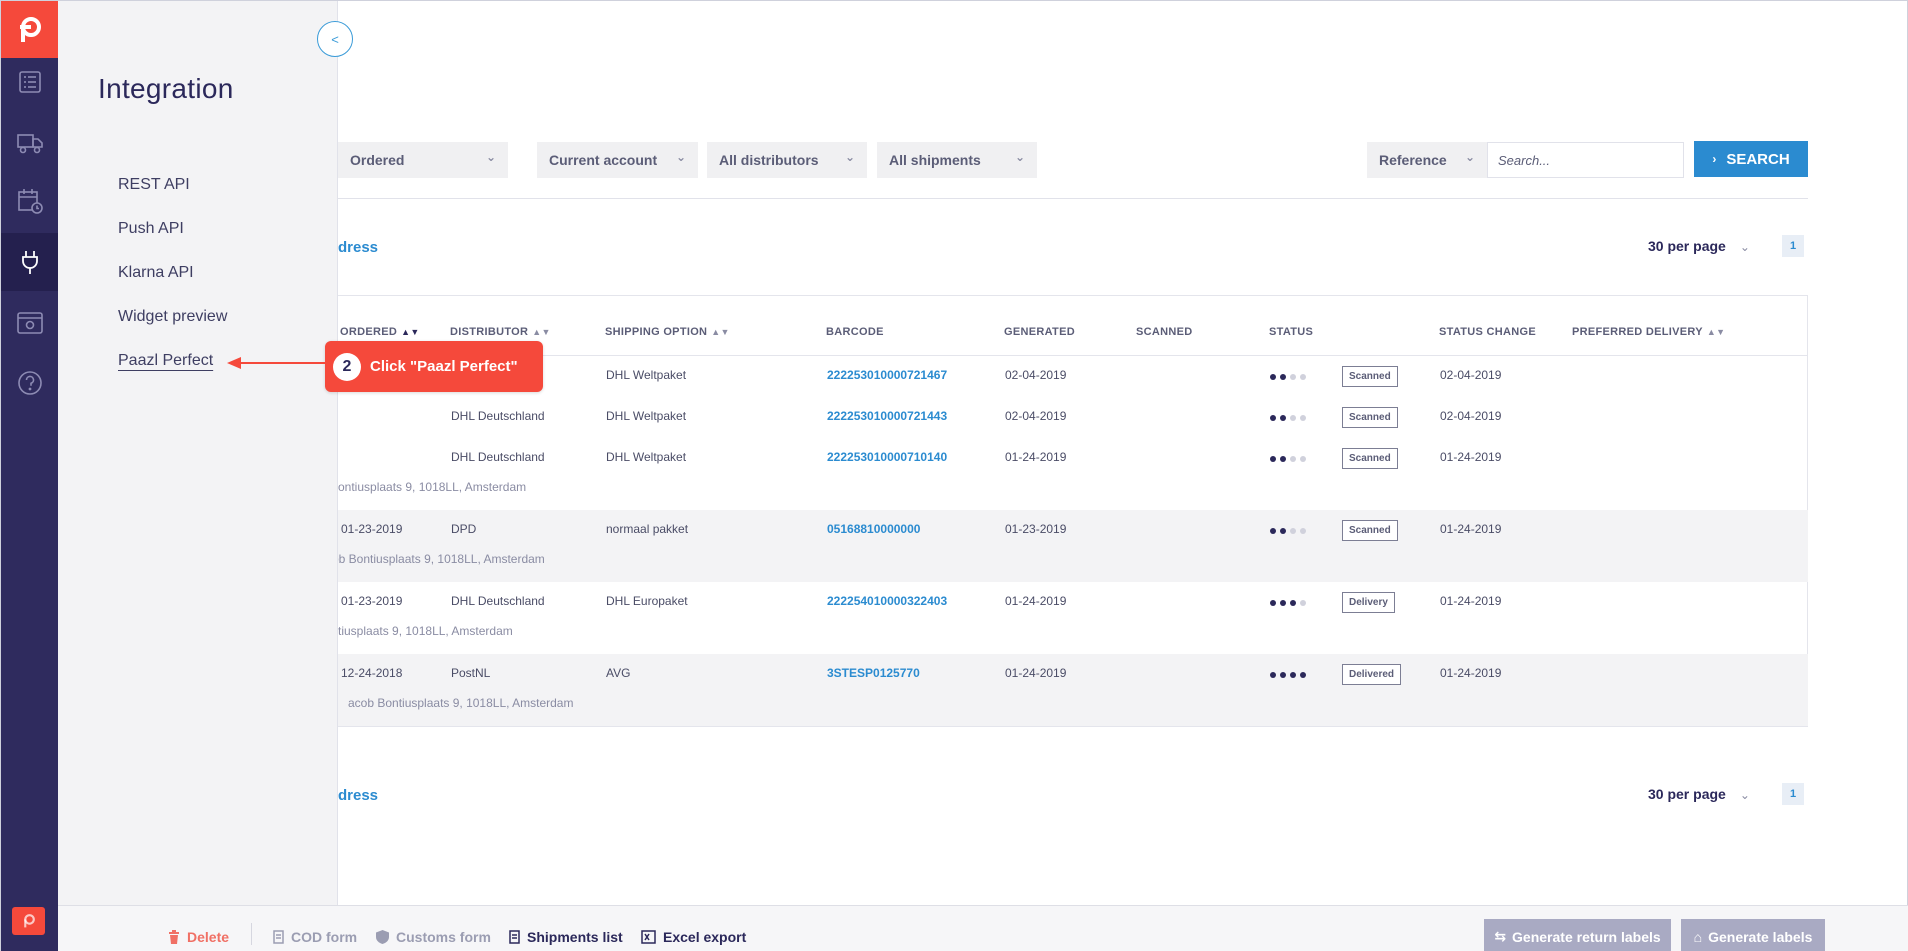  I want to click on orders-list-icon, so click(29, 82).